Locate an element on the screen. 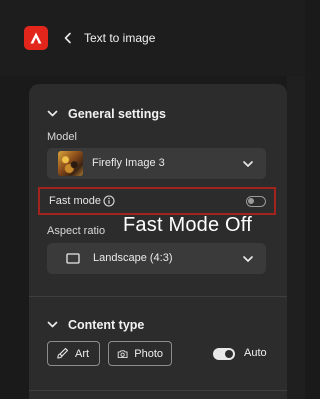 This screenshot has width=320, height=399. content-type-header: Content type is located at coordinates (95, 325).